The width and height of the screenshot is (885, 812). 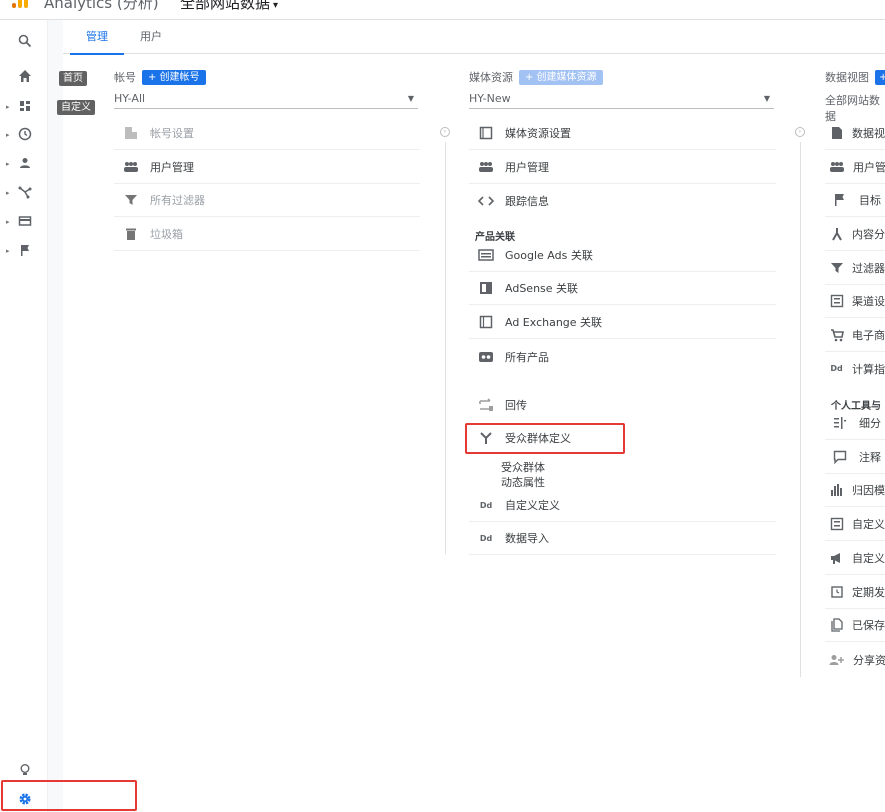 I want to click on property-selector: 全部网站数据 ▾, so click(x=229, y=6).